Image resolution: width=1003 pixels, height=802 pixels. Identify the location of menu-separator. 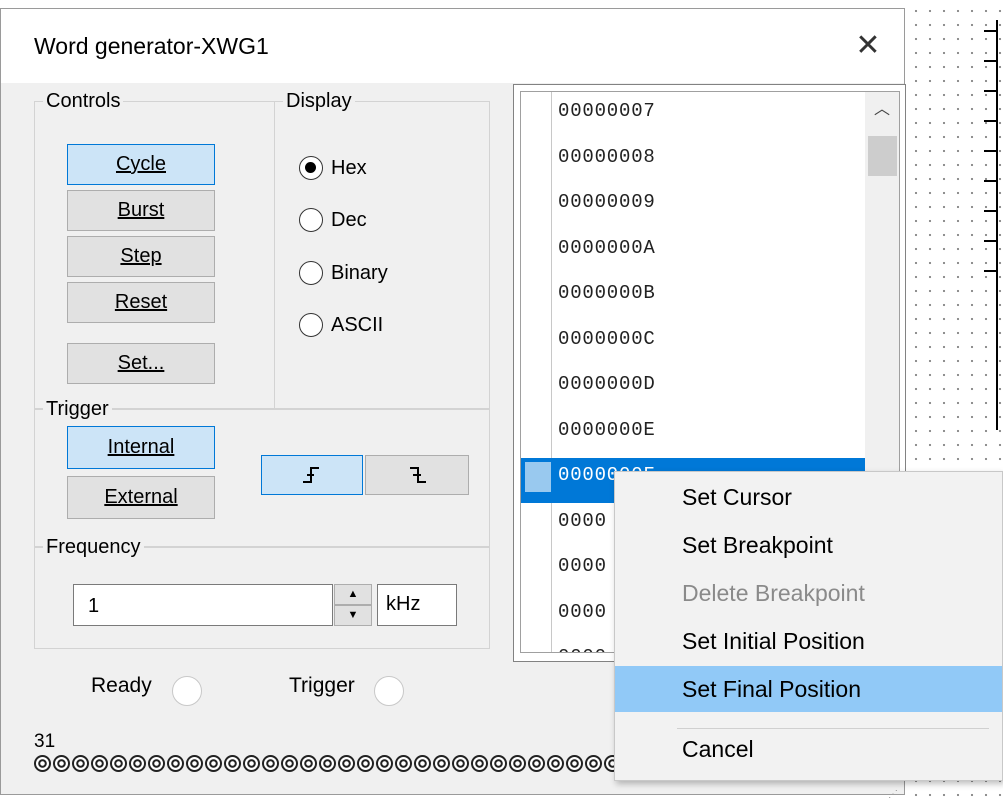
(833, 728).